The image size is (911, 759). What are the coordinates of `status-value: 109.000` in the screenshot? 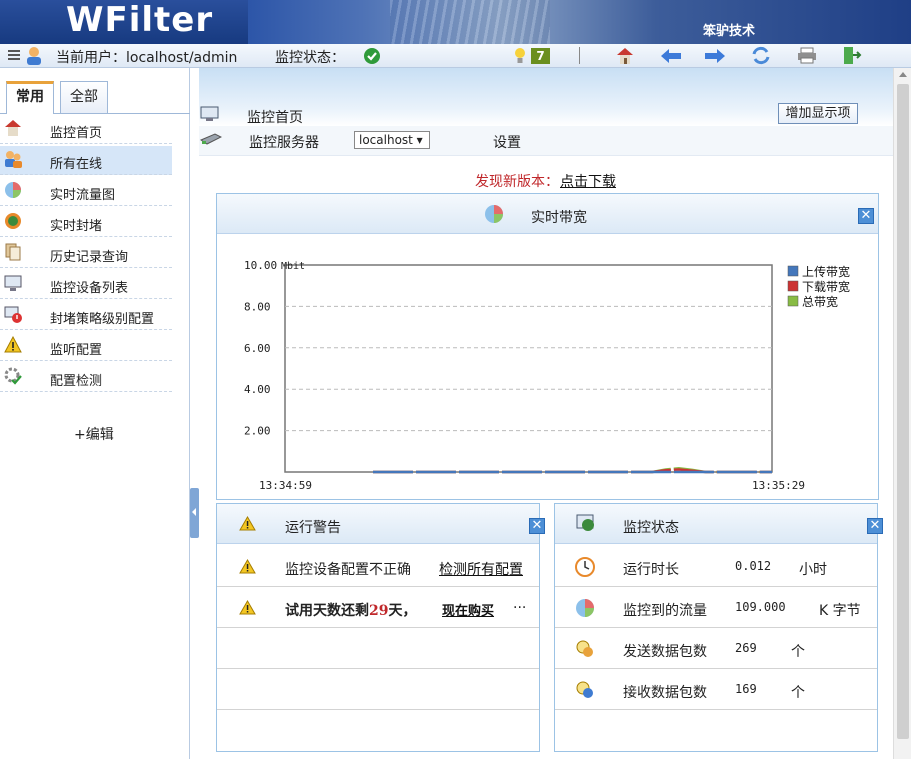 It's located at (760, 607).